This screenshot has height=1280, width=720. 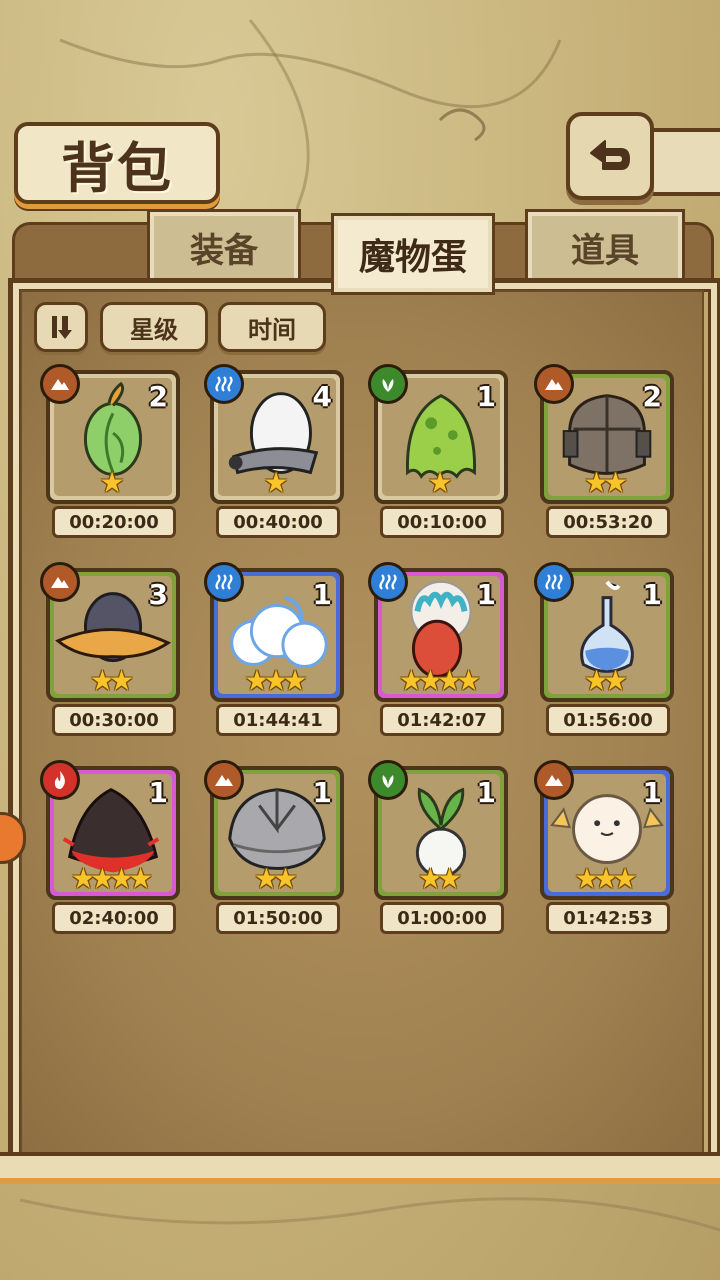 I want to click on tab-monster-eggs-label: 魔物蛋, so click(x=412, y=257).